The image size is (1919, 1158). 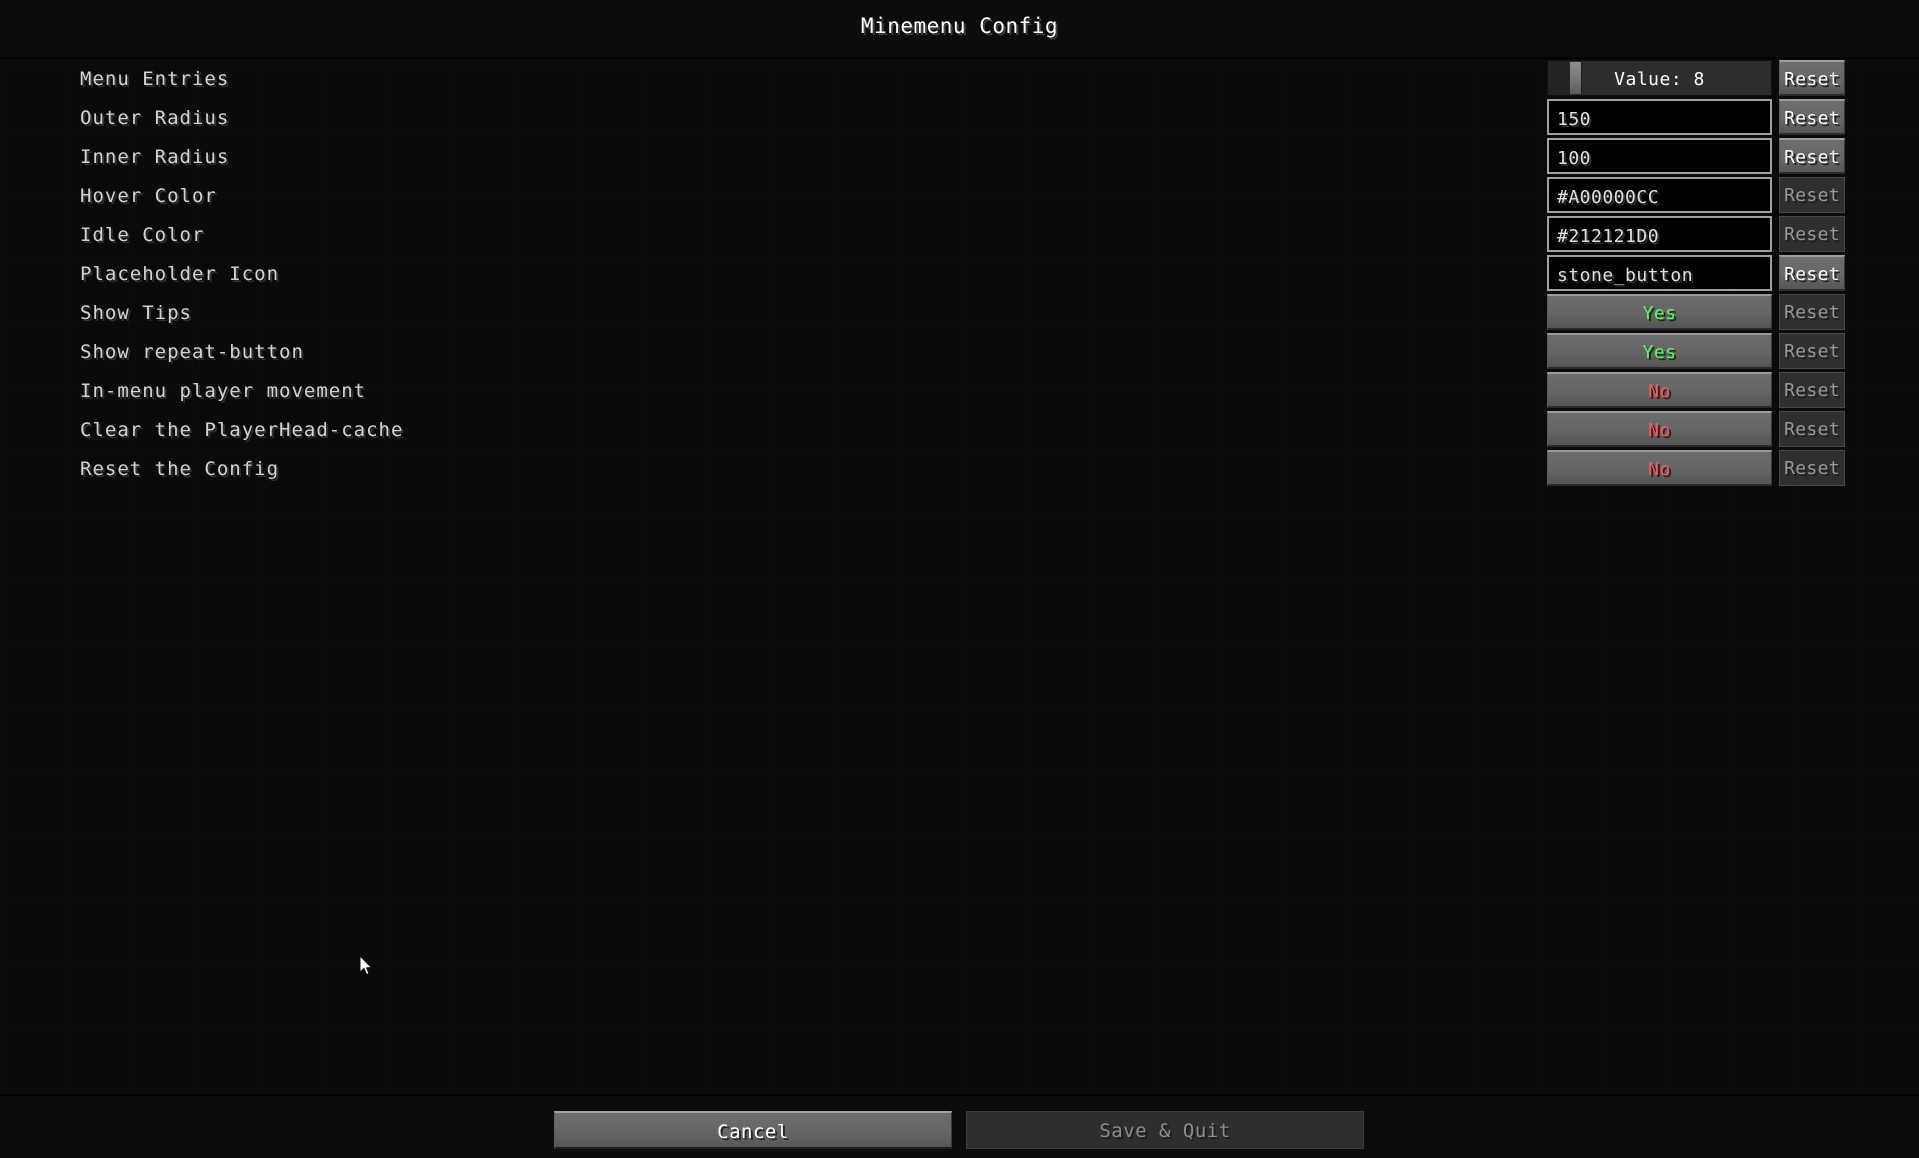 What do you see at coordinates (155, 157) in the screenshot?
I see `option-label: Inner Radius` at bounding box center [155, 157].